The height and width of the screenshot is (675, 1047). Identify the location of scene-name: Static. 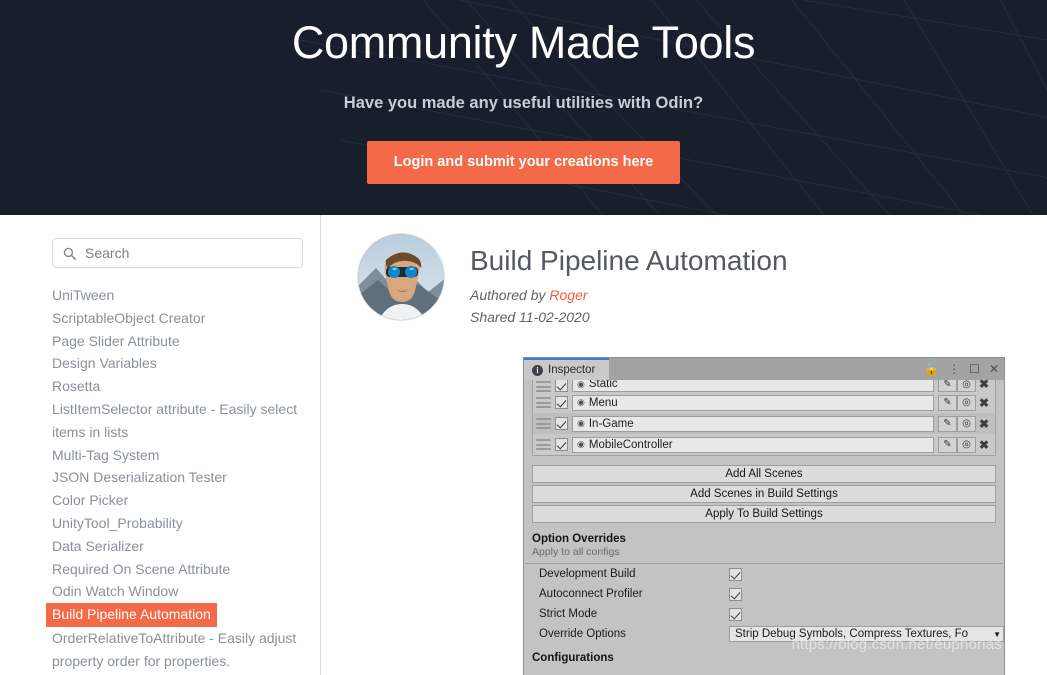
(603, 385).